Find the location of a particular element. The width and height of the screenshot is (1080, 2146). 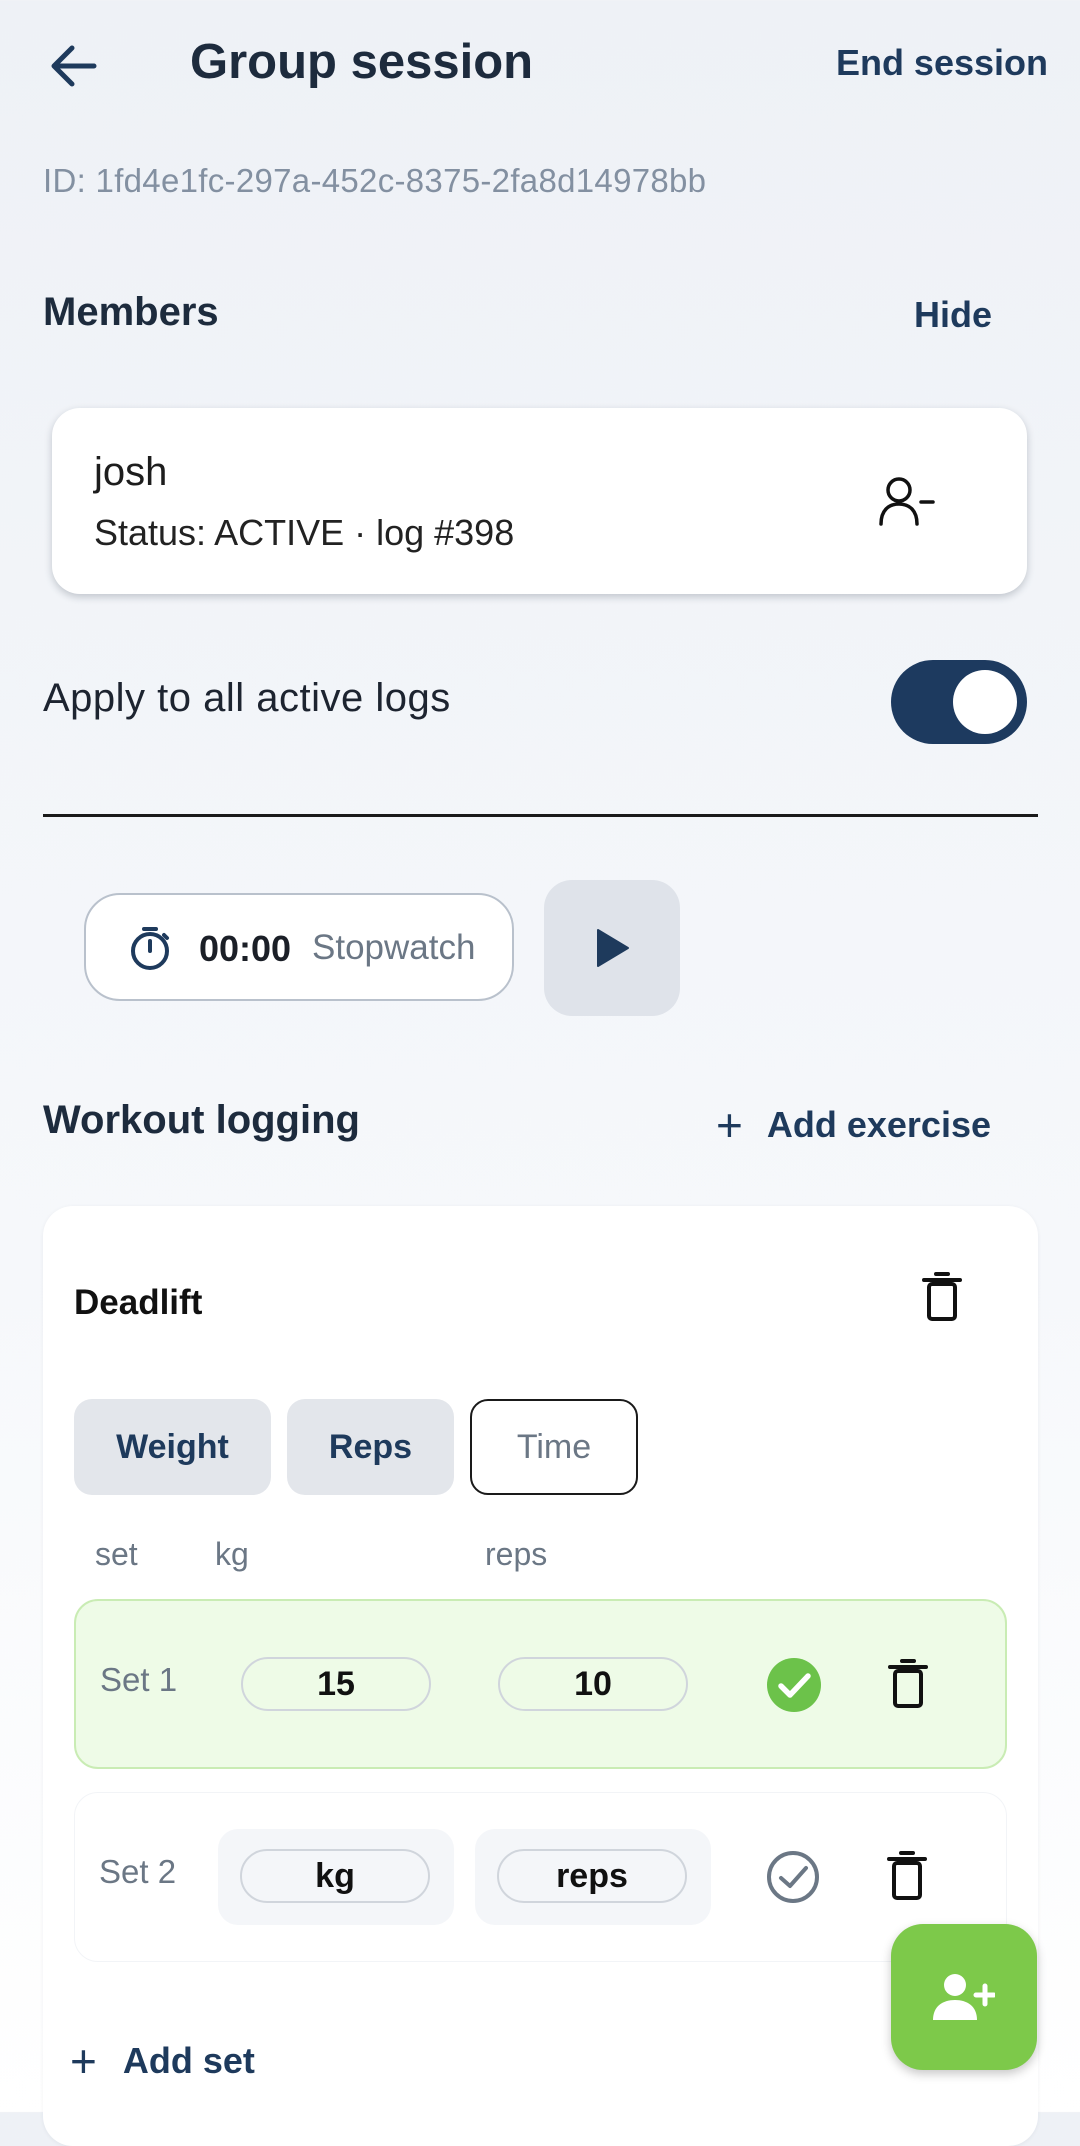

page-title: Group session is located at coordinates (362, 62).